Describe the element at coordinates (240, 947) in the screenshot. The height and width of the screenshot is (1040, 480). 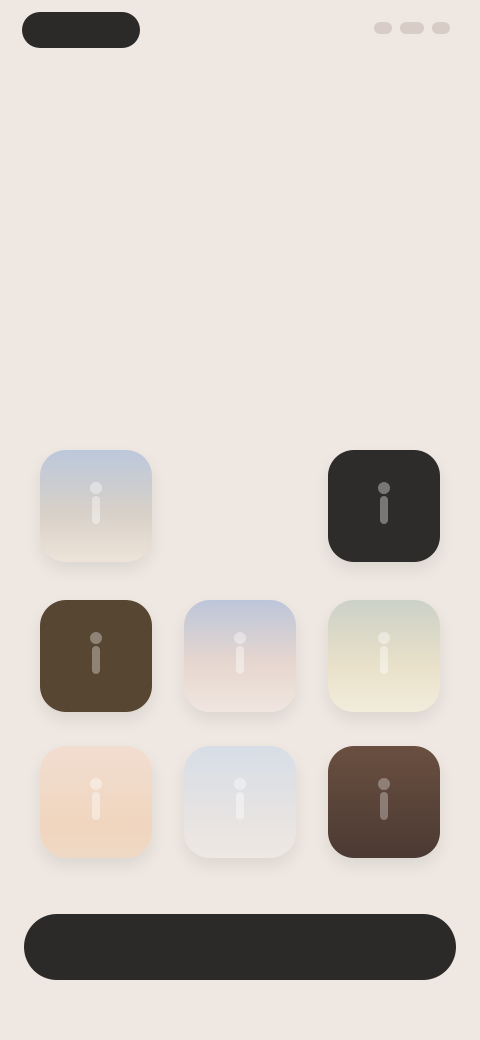
I see `primary-button` at that location.